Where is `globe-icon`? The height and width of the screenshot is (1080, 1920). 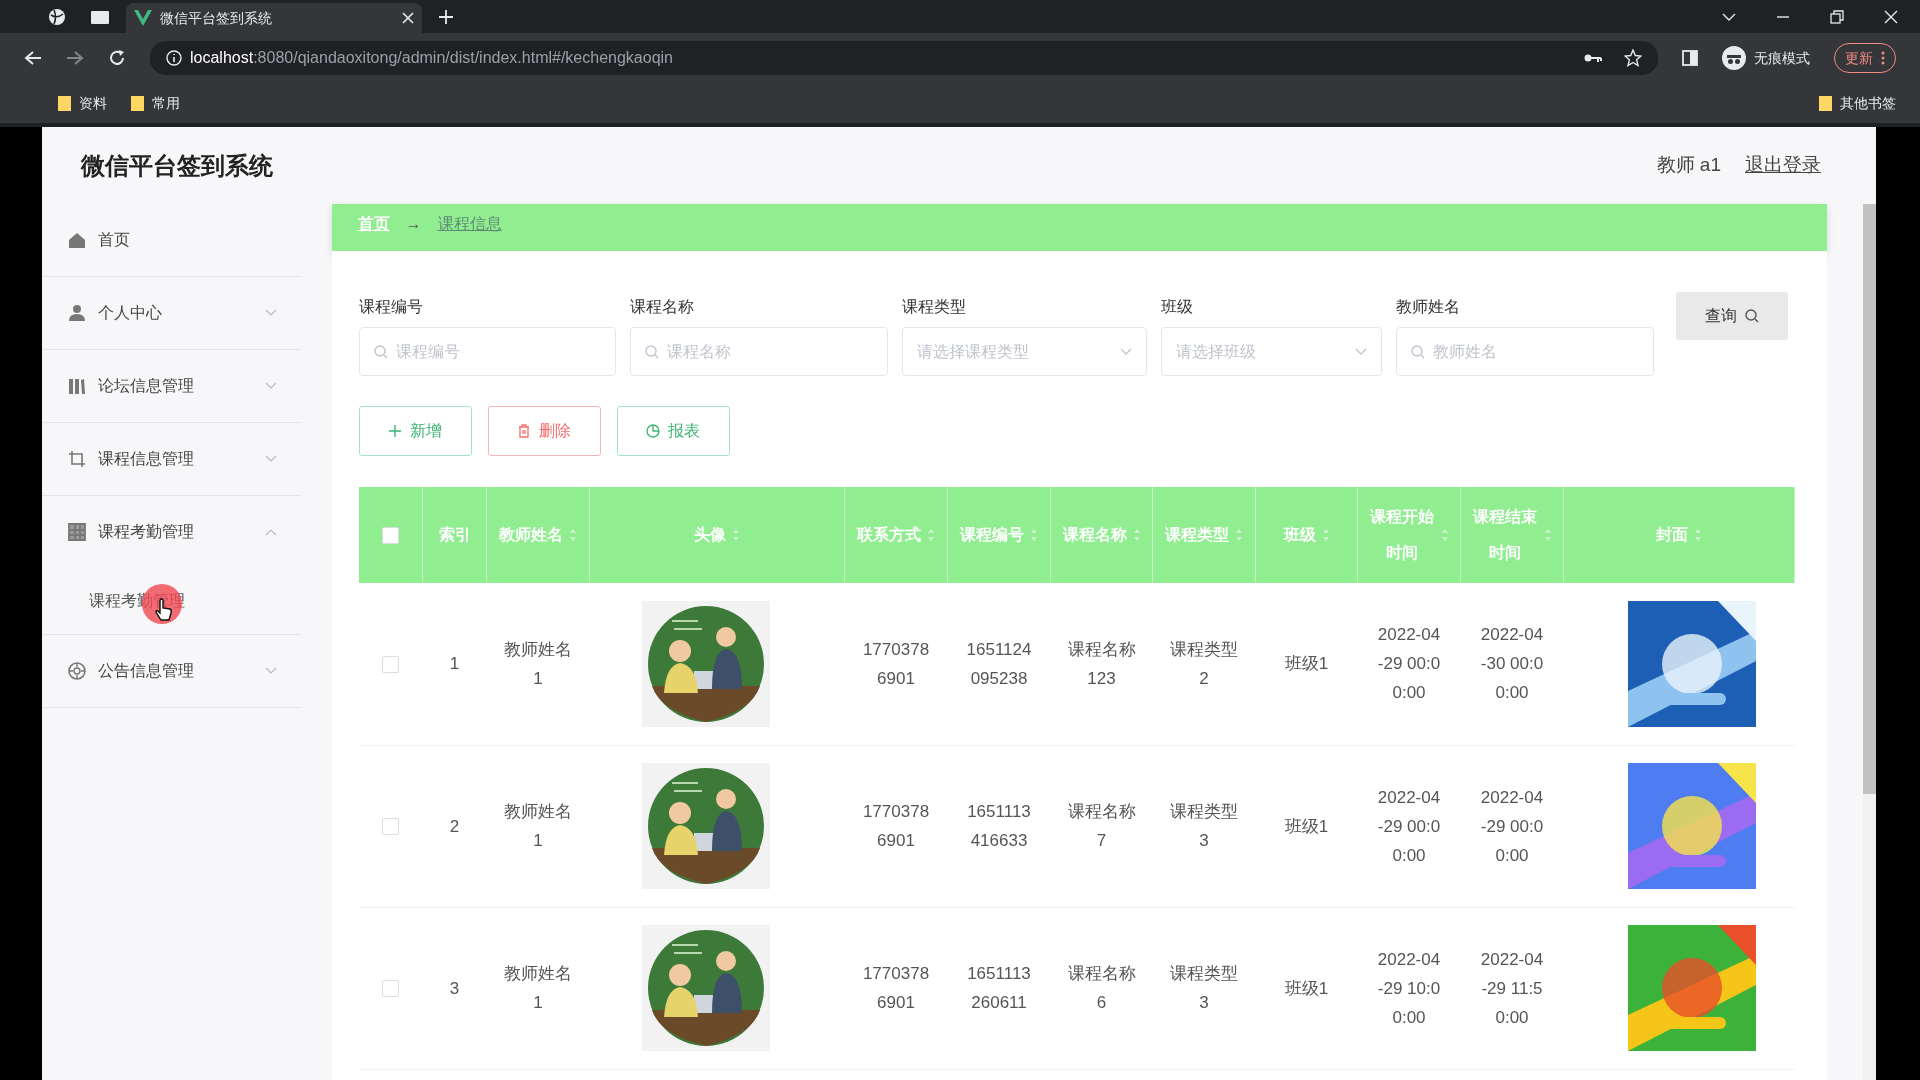
globe-icon is located at coordinates (57, 16).